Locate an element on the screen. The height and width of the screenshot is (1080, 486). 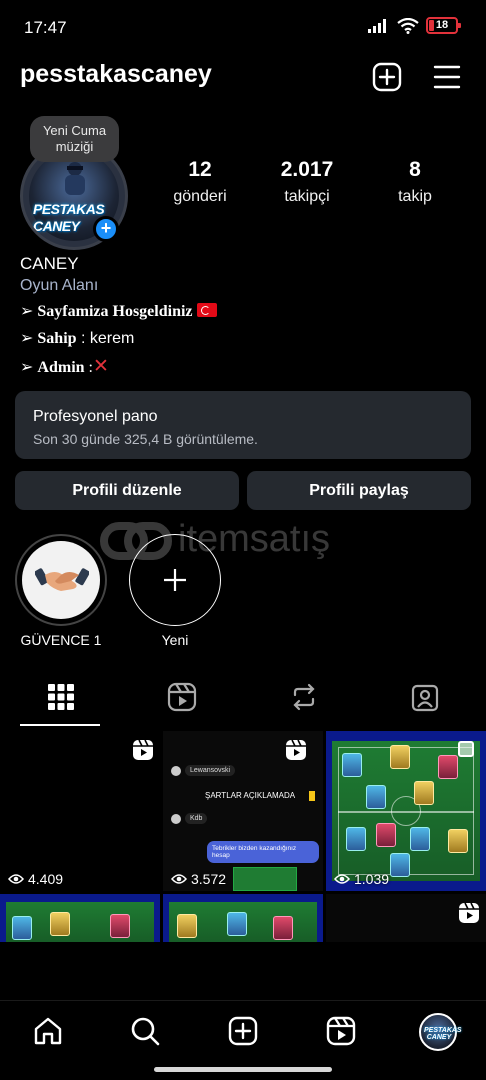
post-views: 1.039 is located at coordinates (361, 879).